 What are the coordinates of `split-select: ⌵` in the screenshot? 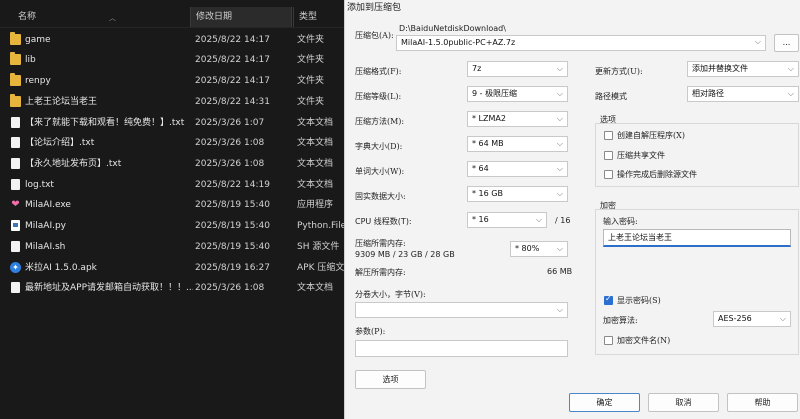 It's located at (461, 310).